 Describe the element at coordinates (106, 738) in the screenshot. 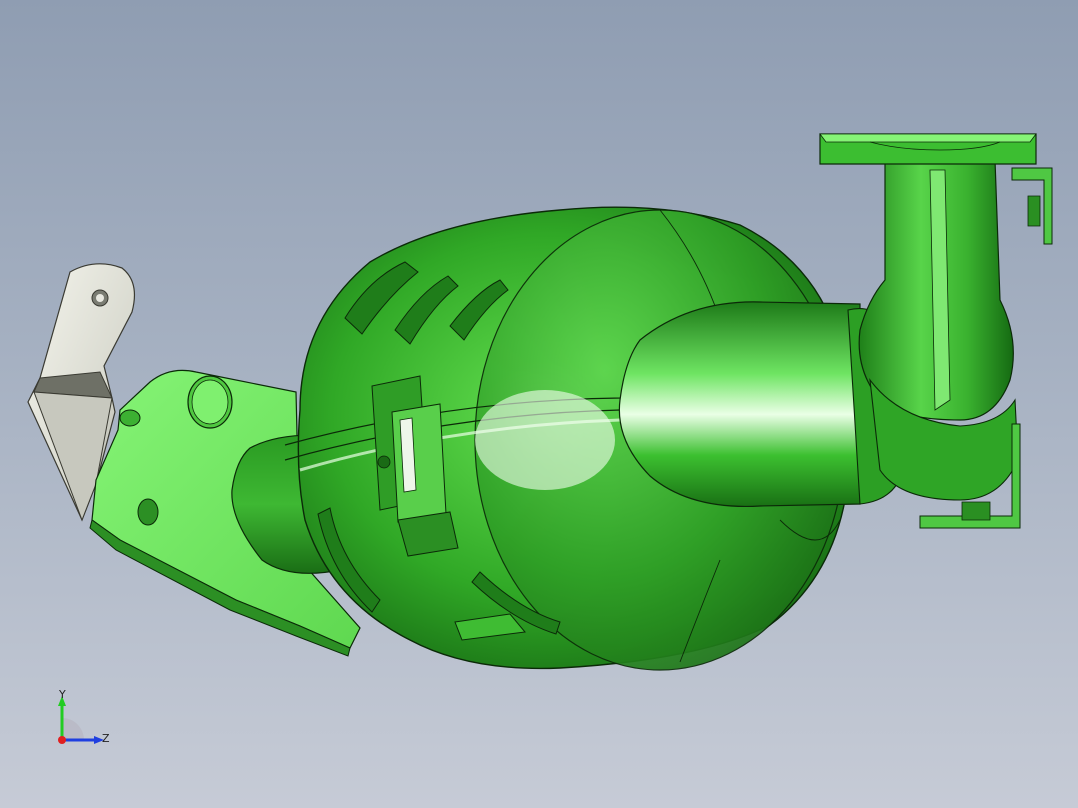

I see `z-axis-label: Z` at that location.